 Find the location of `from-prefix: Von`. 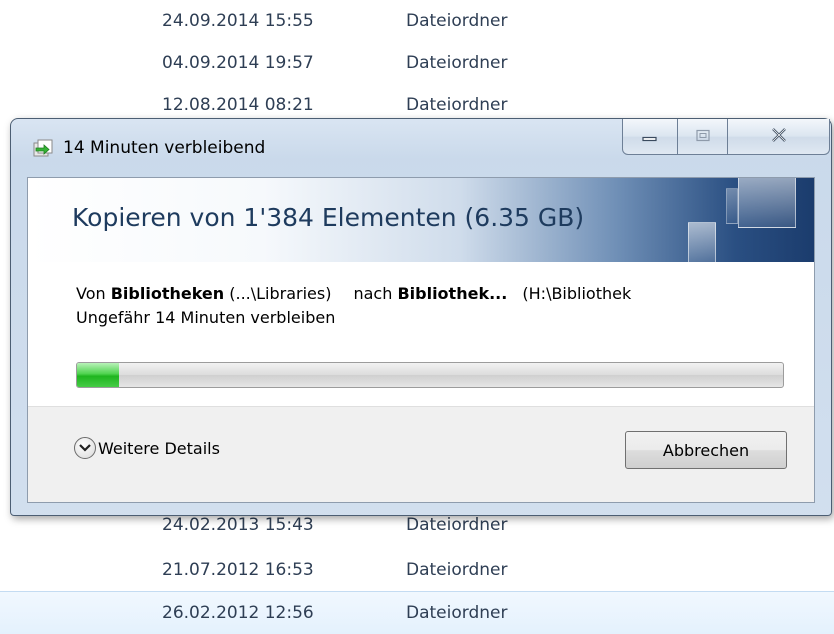

from-prefix: Von is located at coordinates (93, 293).